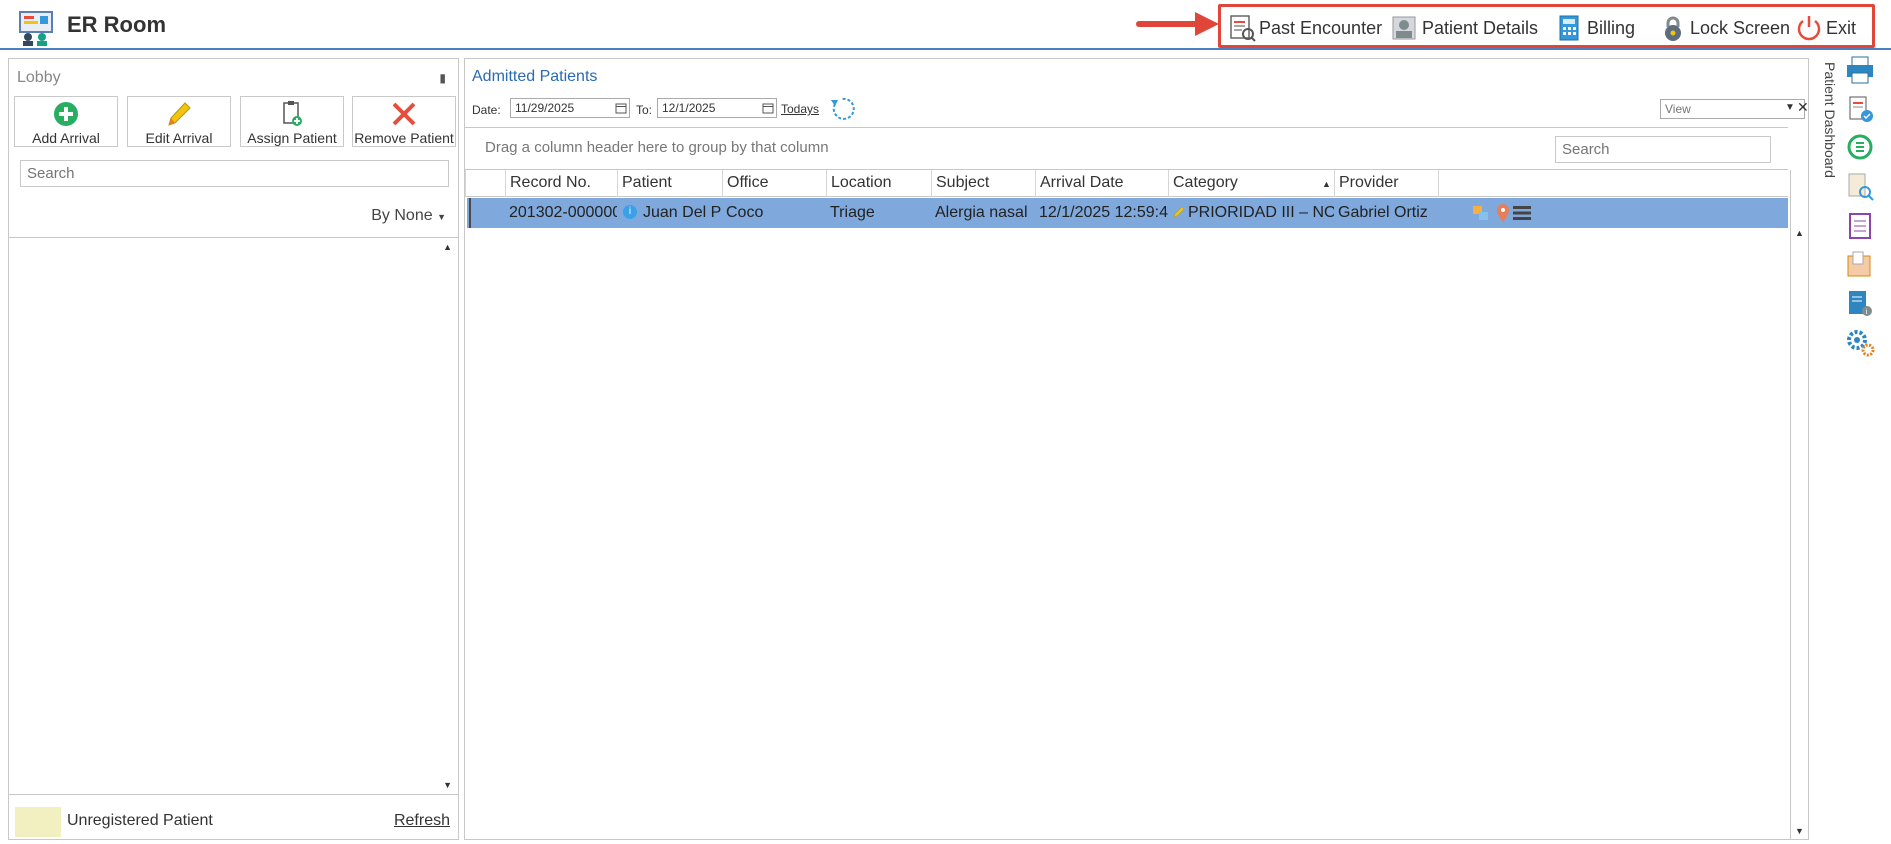  What do you see at coordinates (140, 820) in the screenshot?
I see `unregistered-legend-label: Unregistered Patient` at bounding box center [140, 820].